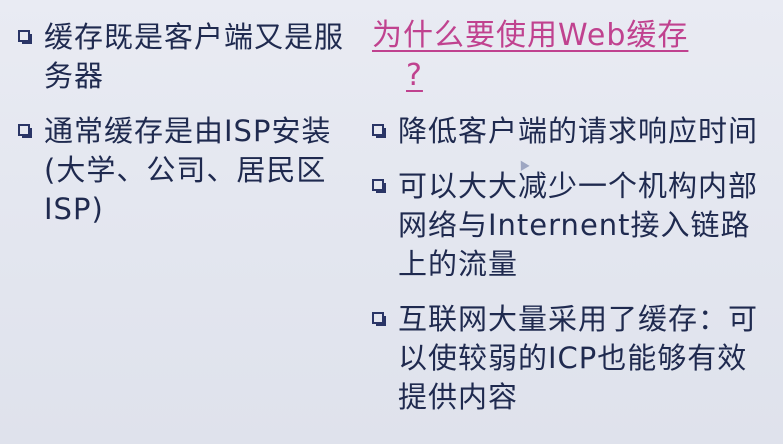 The image size is (783, 444). I want to click on list-item: 降低客户端的请求响应时间, so click(572, 131).